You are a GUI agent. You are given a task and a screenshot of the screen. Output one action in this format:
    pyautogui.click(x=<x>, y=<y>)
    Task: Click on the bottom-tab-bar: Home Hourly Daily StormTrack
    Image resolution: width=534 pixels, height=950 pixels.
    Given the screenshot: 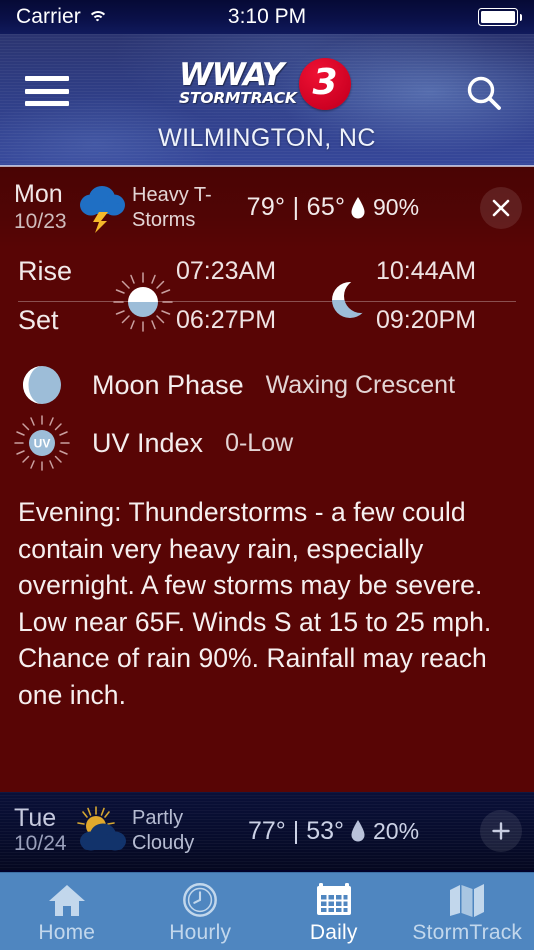 What is the action you would take?
    pyautogui.click(x=267, y=911)
    